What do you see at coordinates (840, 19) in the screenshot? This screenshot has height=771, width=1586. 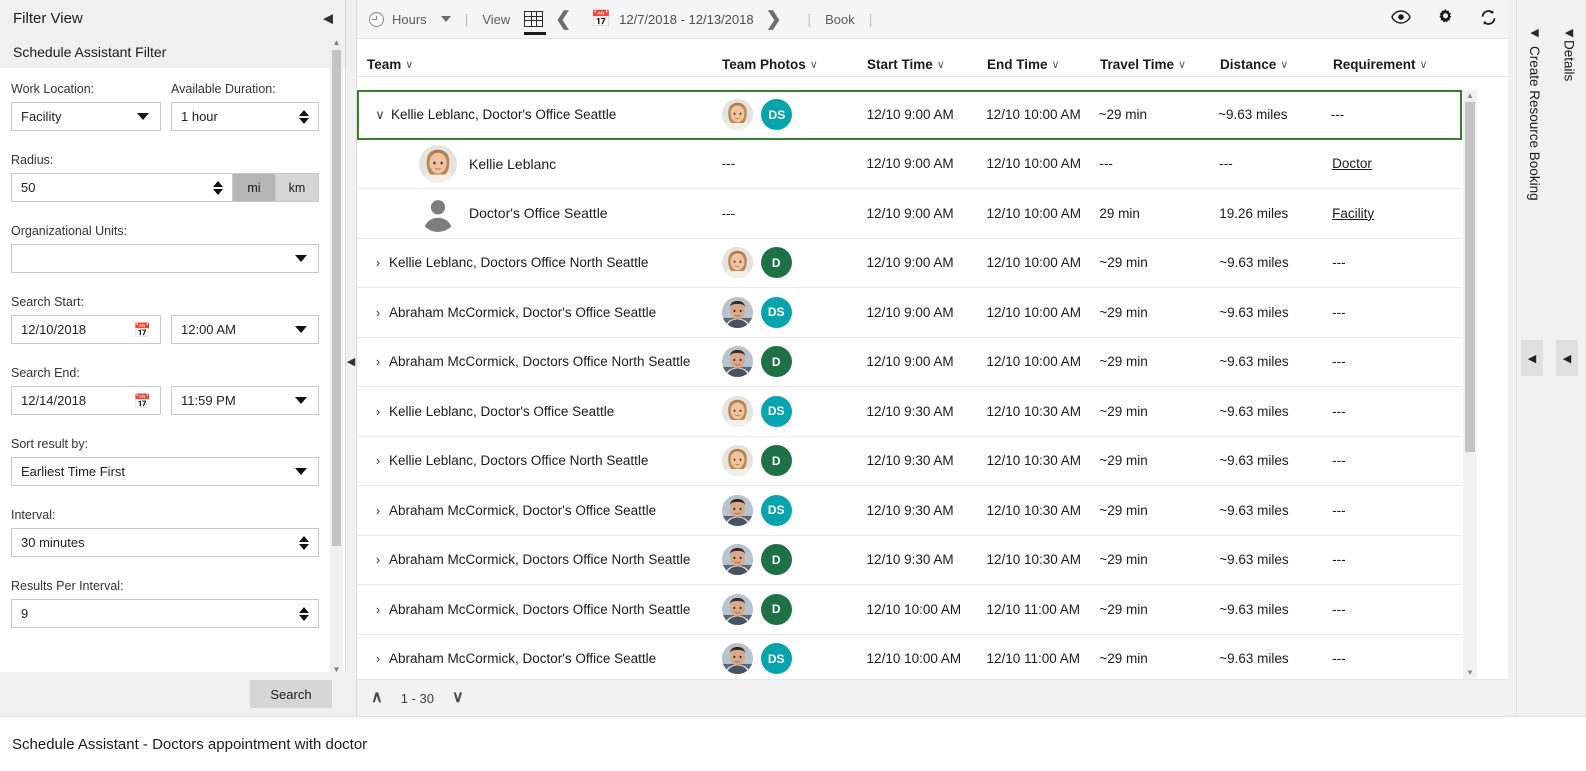 I see `book-button: Book` at bounding box center [840, 19].